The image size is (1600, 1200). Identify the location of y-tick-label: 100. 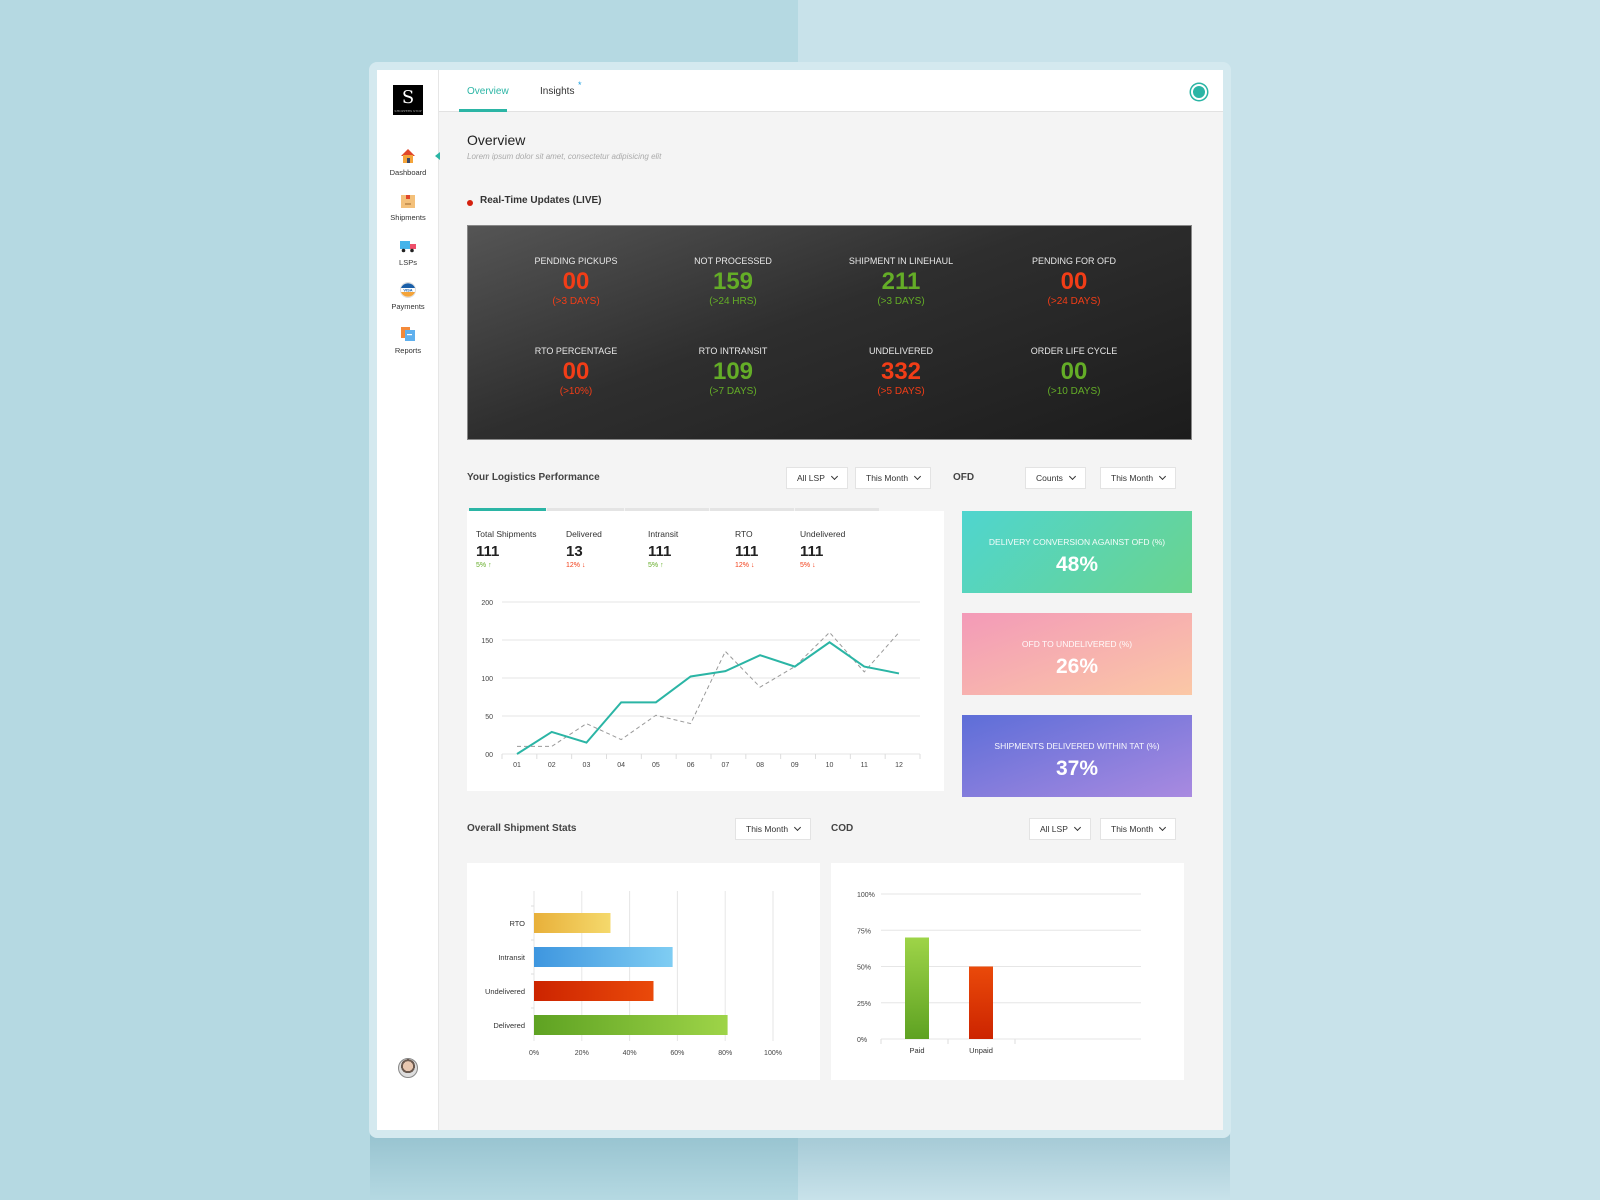
(487, 679).